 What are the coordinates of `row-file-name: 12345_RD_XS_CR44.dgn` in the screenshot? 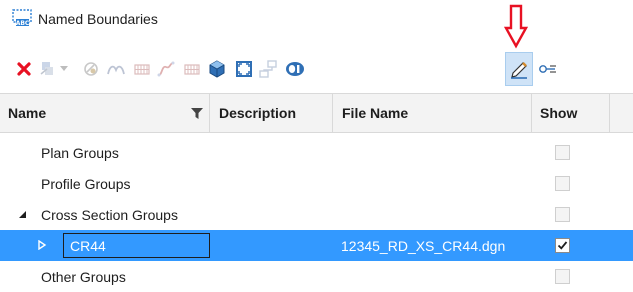 It's located at (423, 245).